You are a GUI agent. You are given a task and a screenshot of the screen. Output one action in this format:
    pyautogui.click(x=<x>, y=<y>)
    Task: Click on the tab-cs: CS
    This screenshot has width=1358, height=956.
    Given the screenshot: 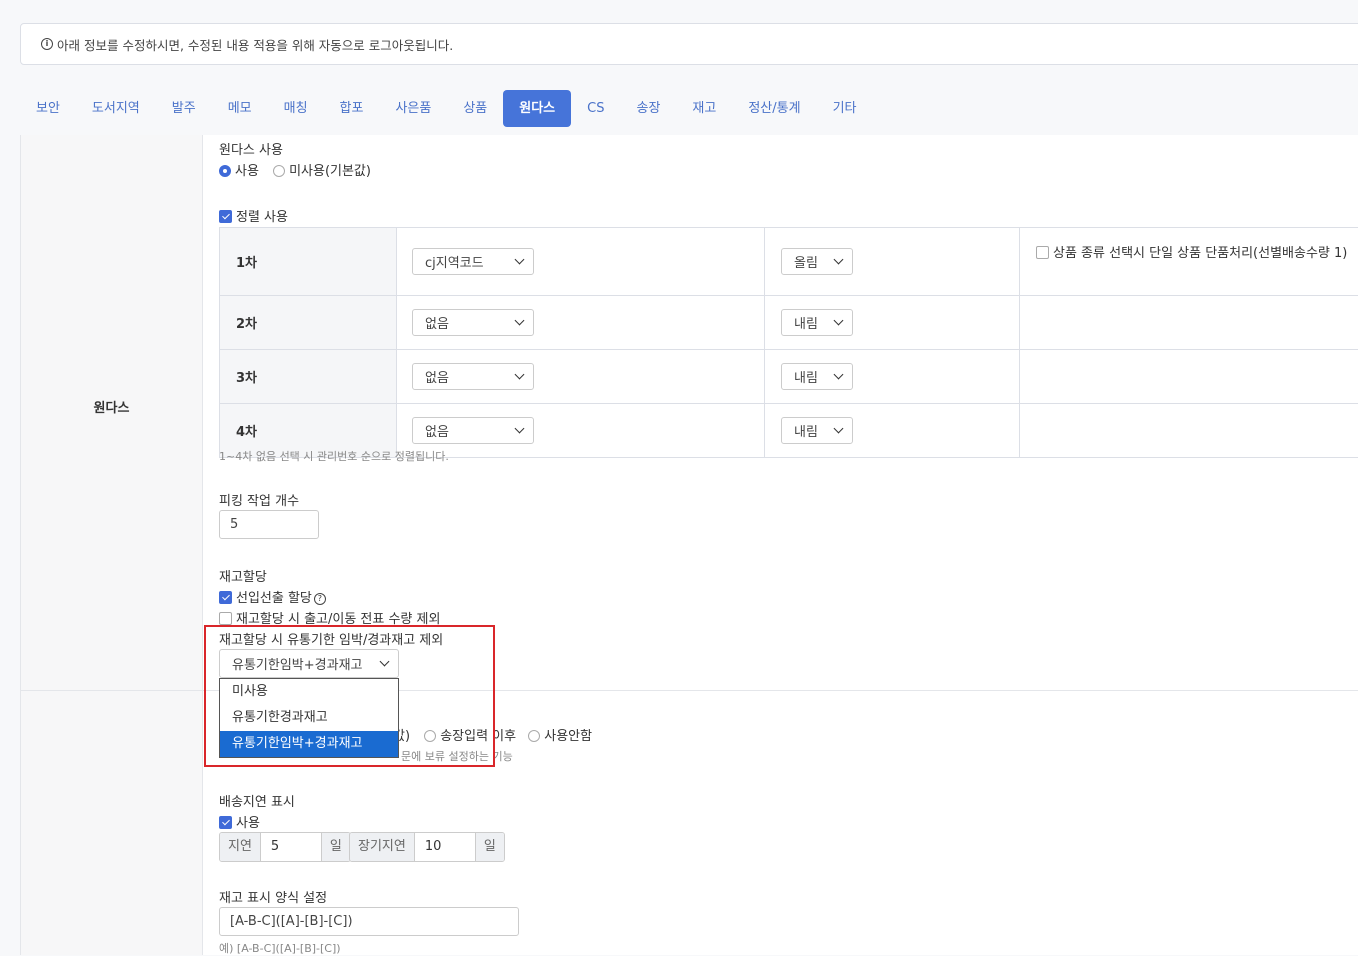 What is the action you would take?
    pyautogui.click(x=595, y=108)
    